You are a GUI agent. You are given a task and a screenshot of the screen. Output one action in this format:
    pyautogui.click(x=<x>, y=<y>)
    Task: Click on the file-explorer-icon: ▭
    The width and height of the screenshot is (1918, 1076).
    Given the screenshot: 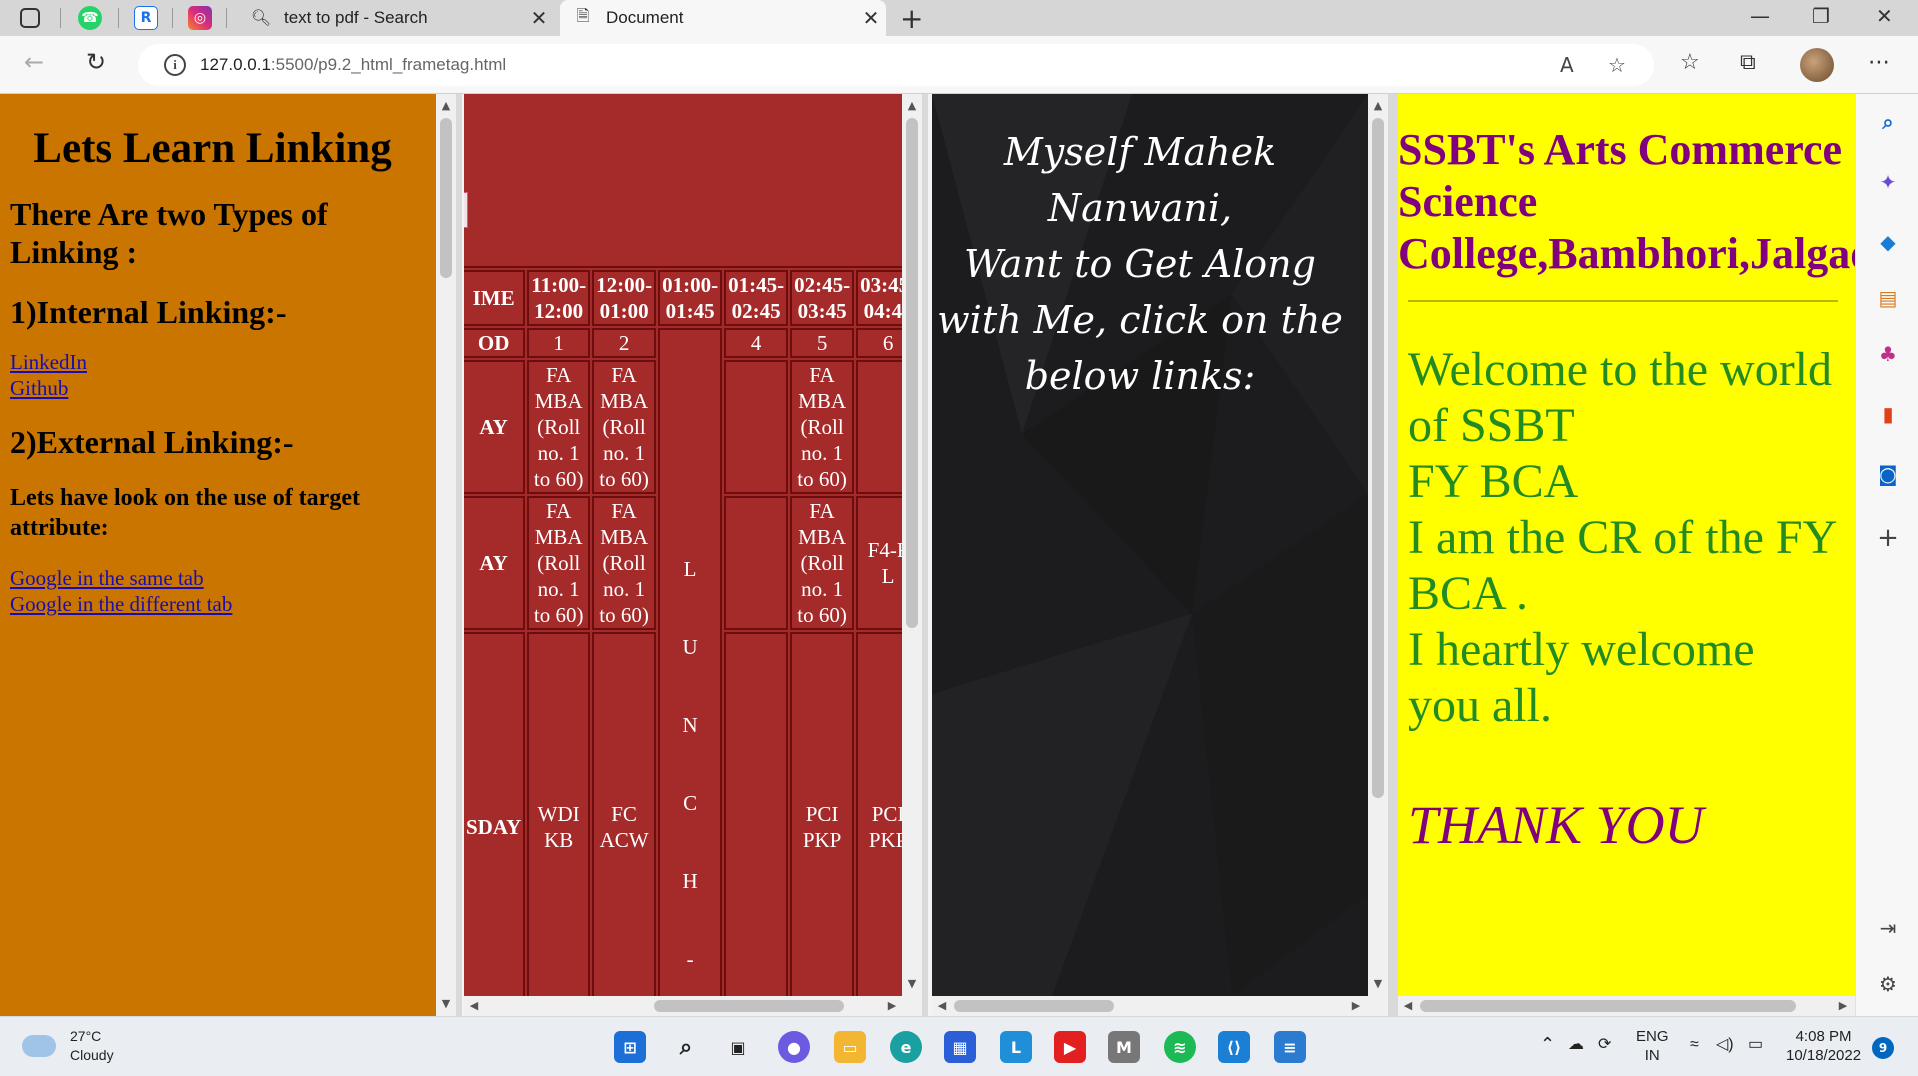 What is the action you would take?
    pyautogui.click(x=850, y=1047)
    